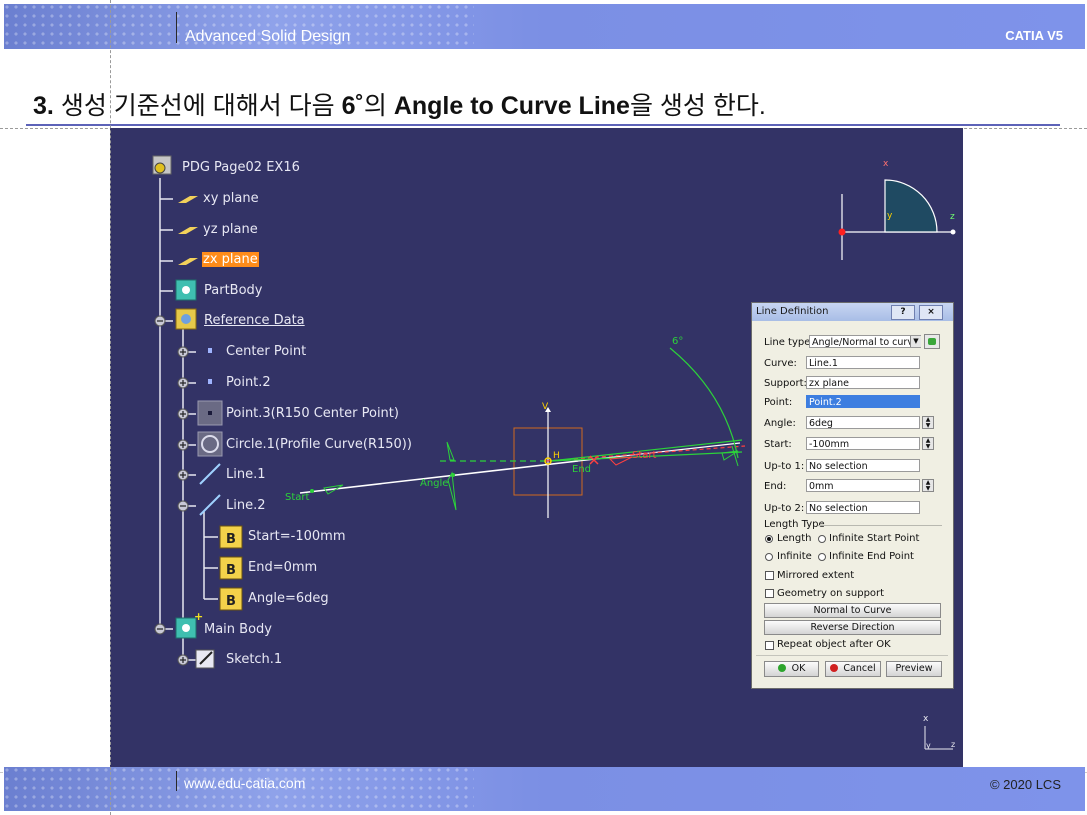 This screenshot has height=815, width=1087. I want to click on cancel-label: Cancel, so click(859, 668).